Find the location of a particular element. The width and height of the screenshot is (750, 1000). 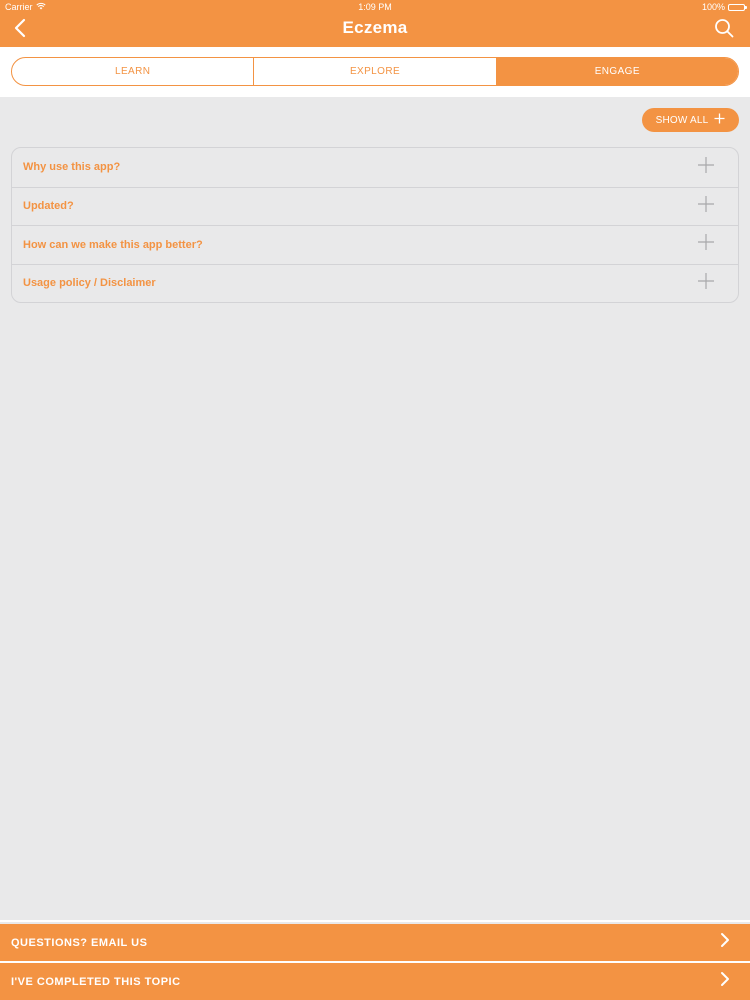

tab-label: EXPLORE is located at coordinates (375, 71).